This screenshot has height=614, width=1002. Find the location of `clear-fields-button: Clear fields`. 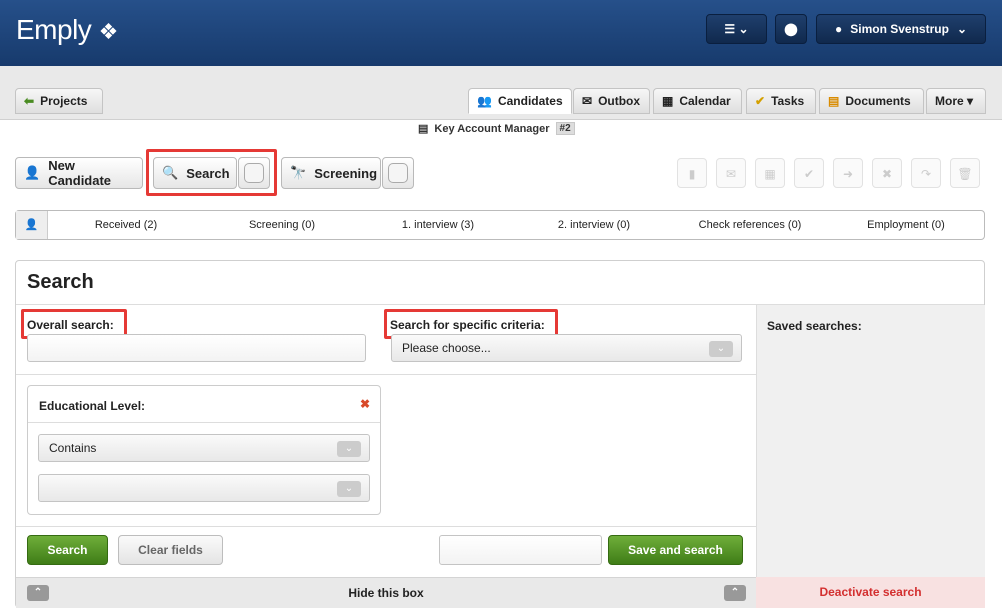

clear-fields-button: Clear fields is located at coordinates (170, 550).